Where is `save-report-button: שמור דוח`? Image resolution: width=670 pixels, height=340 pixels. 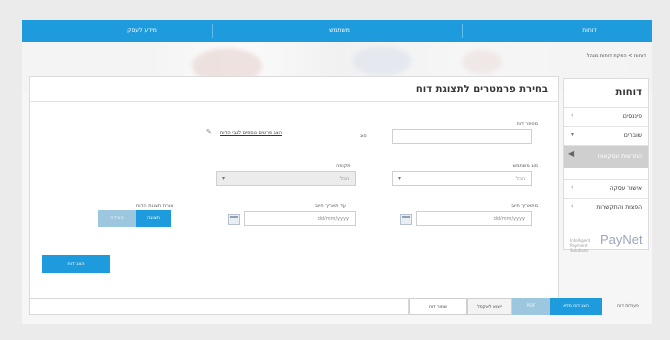 save-report-button: שמור דוח is located at coordinates (438, 306).